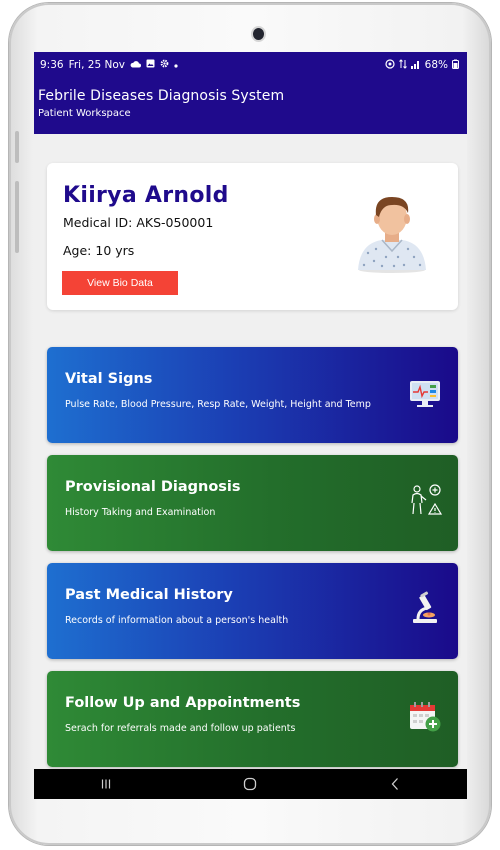 The image size is (500, 850). Describe the element at coordinates (120, 283) in the screenshot. I see `view-bio-data-button: View Bio Data` at that location.